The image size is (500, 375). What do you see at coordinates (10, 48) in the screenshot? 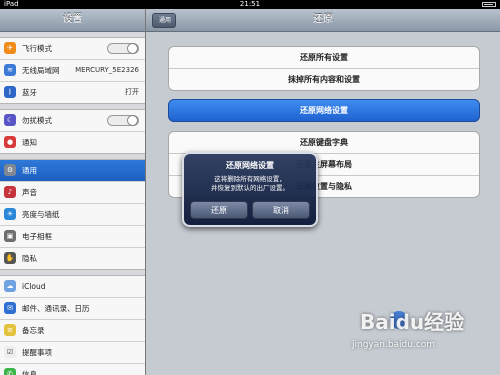
I see `airplane-icon: ✈` at bounding box center [10, 48].